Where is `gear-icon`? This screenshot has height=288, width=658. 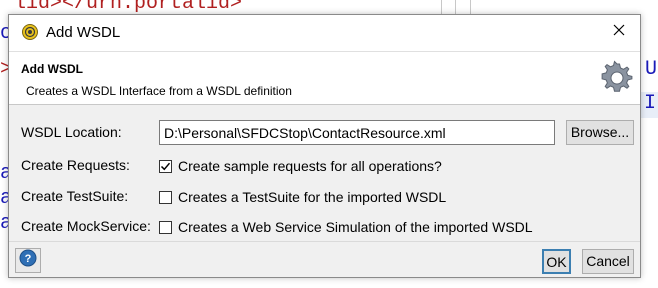
gear-icon is located at coordinates (617, 78).